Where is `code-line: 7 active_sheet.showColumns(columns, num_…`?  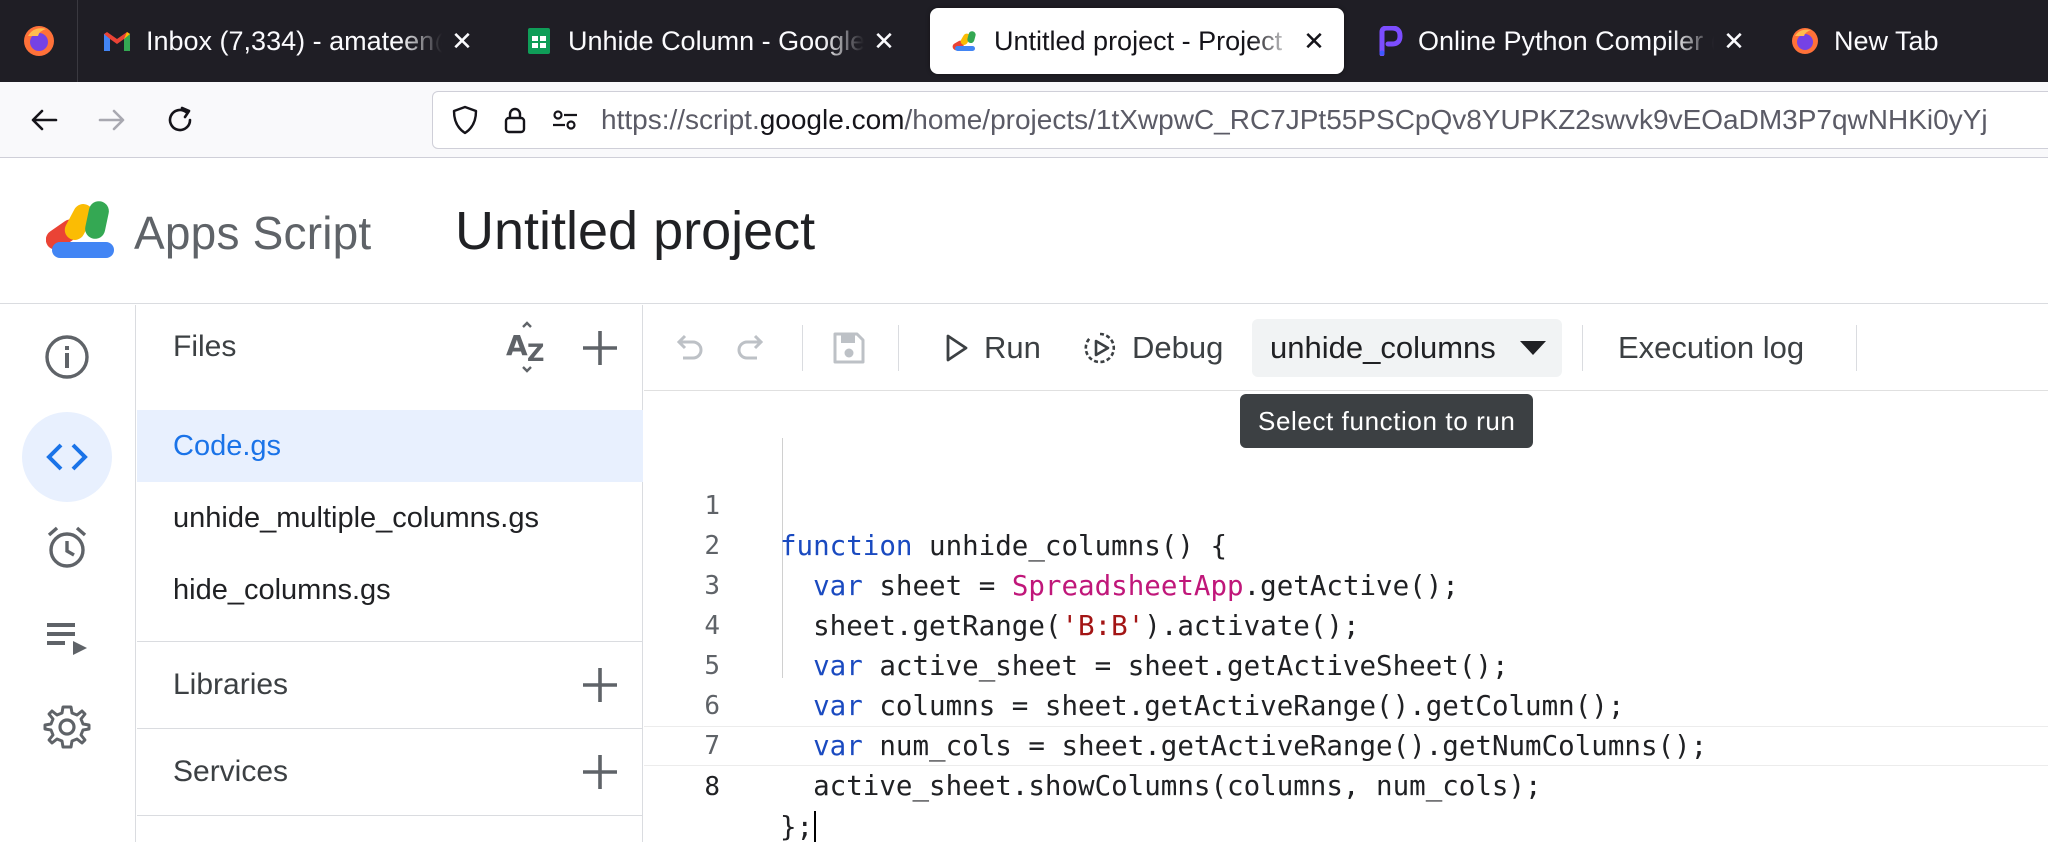
code-line: 7 active_sheet.showColumns(columns, num_… is located at coordinates (1346, 744).